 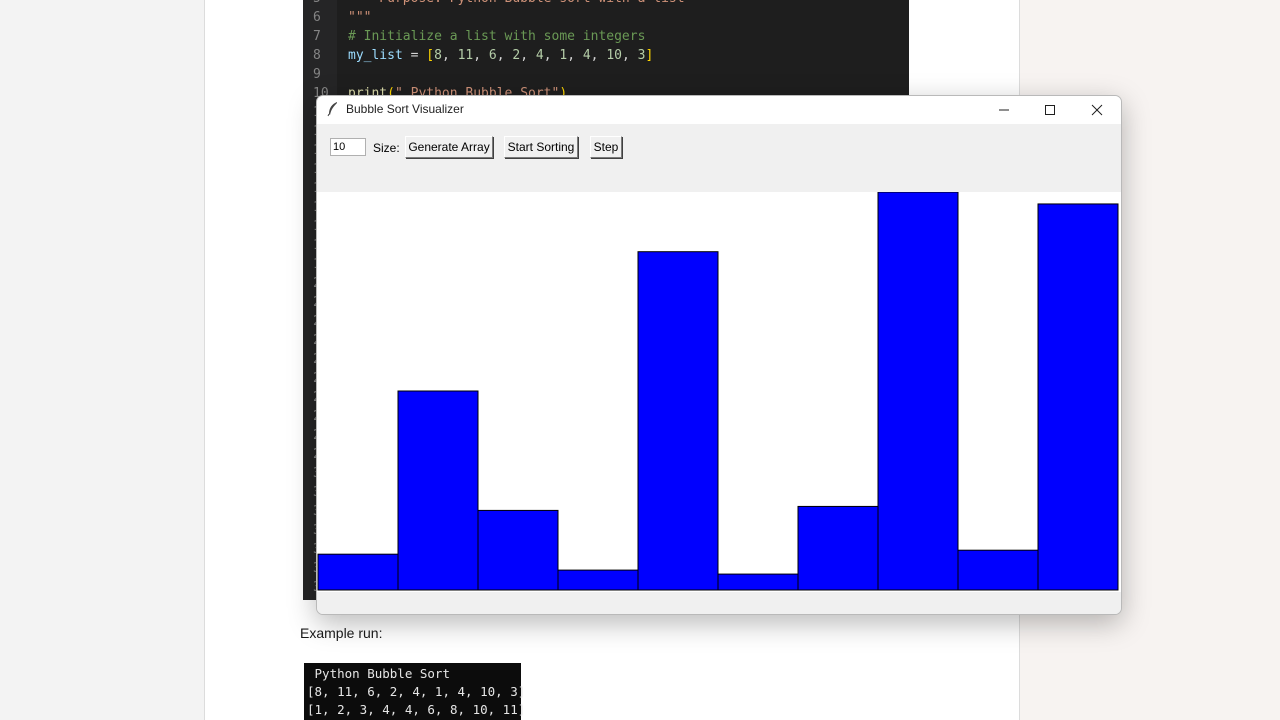 What do you see at coordinates (317, 17) in the screenshot?
I see `line-number: 6` at bounding box center [317, 17].